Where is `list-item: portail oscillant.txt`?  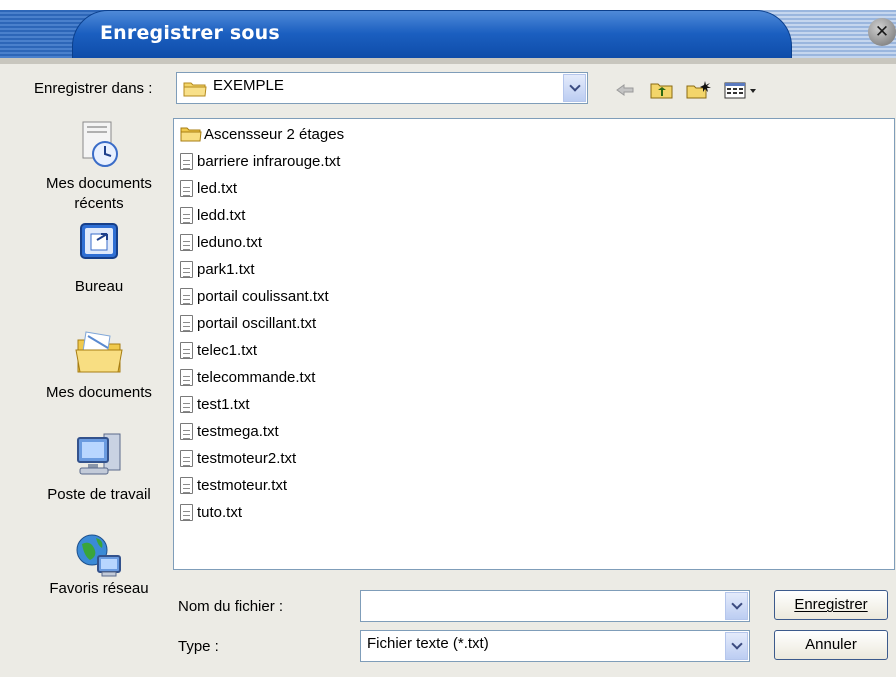
list-item: portail oscillant.txt is located at coordinates (248, 323).